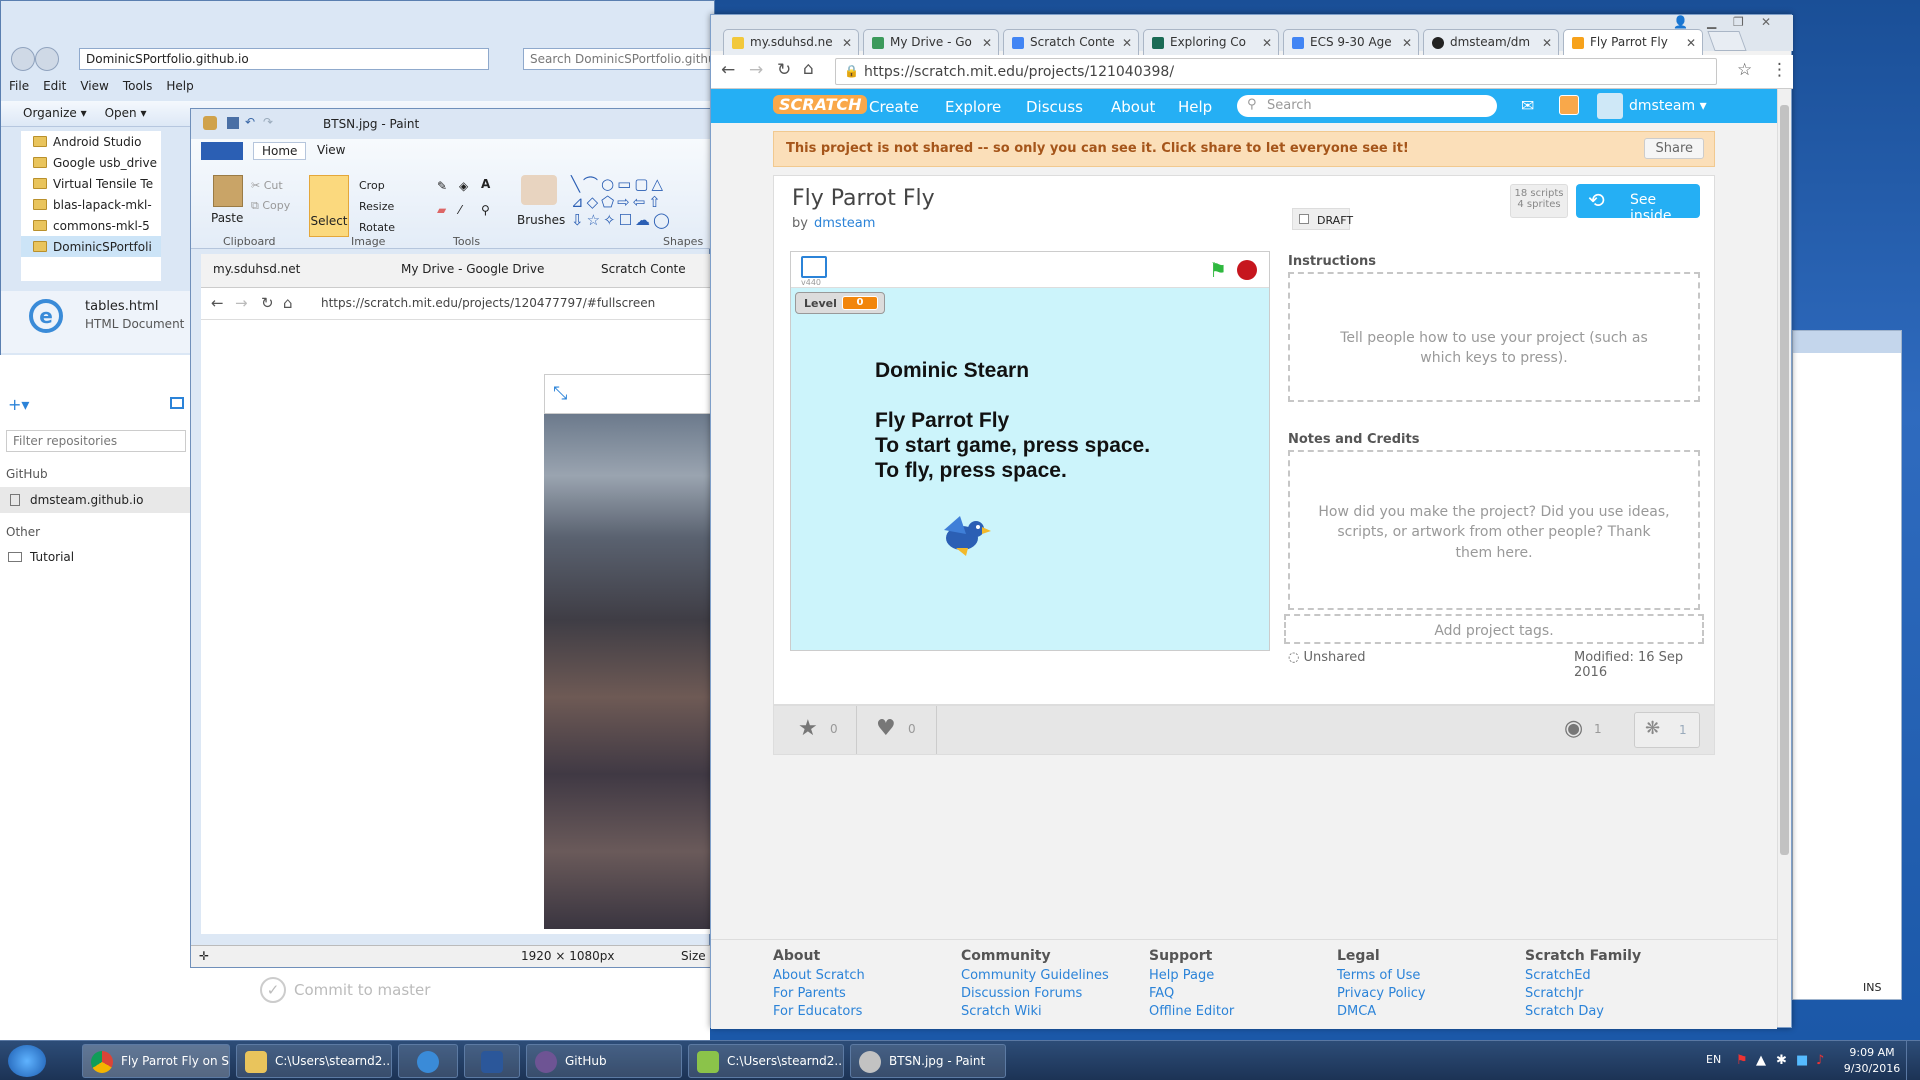 The width and height of the screenshot is (1920, 1080). I want to click on tray-app-icon: ■, so click(1802, 1060).